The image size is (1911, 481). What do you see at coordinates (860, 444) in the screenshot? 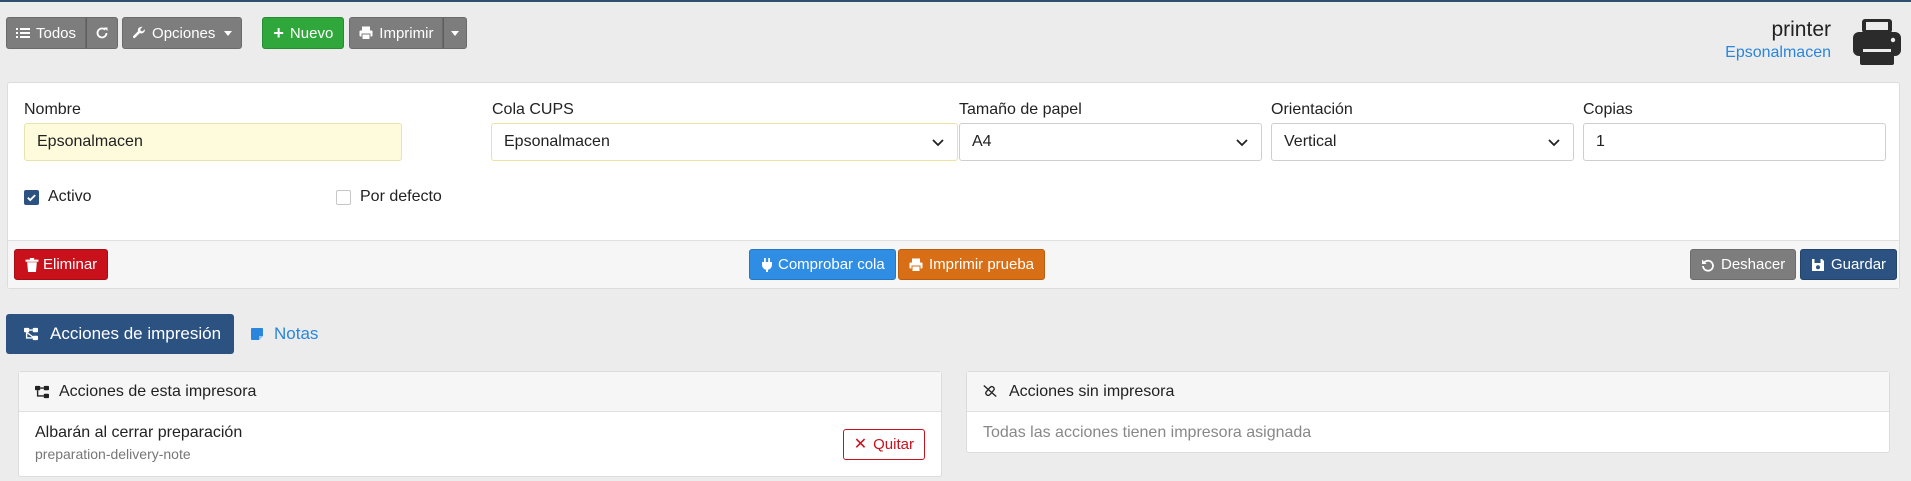
I see `close-icon: ✕` at bounding box center [860, 444].